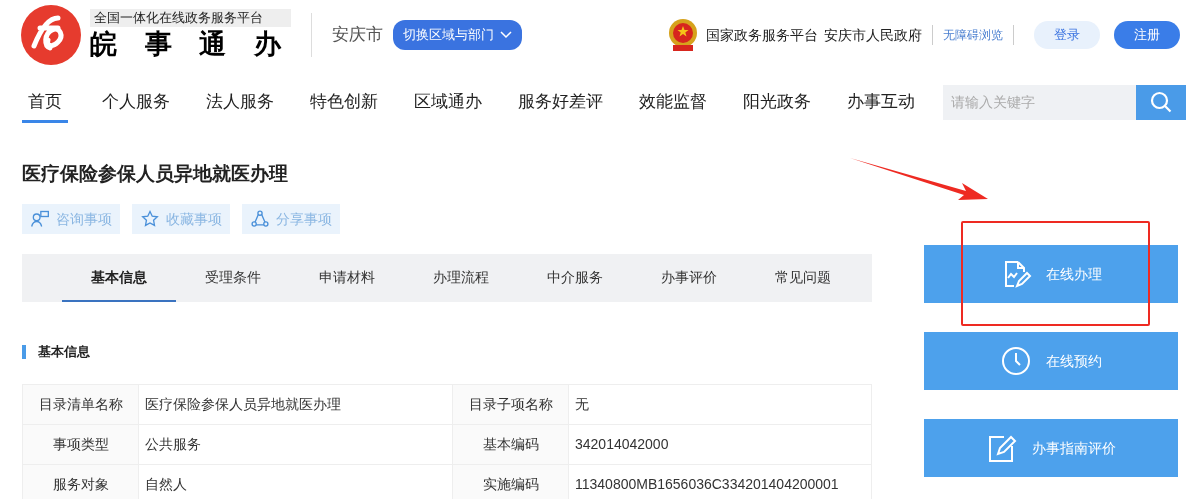 The image size is (1200, 499). Describe the element at coordinates (347, 278) in the screenshot. I see `tab: 申请材料` at that location.